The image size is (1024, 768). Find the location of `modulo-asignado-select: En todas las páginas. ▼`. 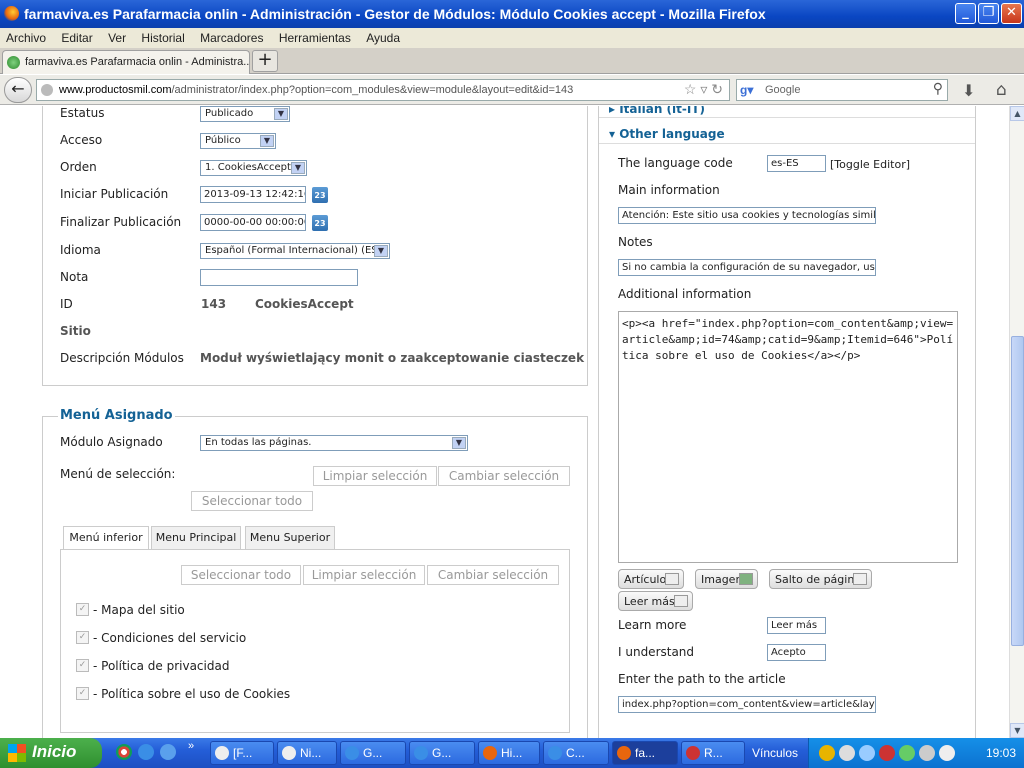

modulo-asignado-select: En todas las páginas. ▼ is located at coordinates (334, 443).